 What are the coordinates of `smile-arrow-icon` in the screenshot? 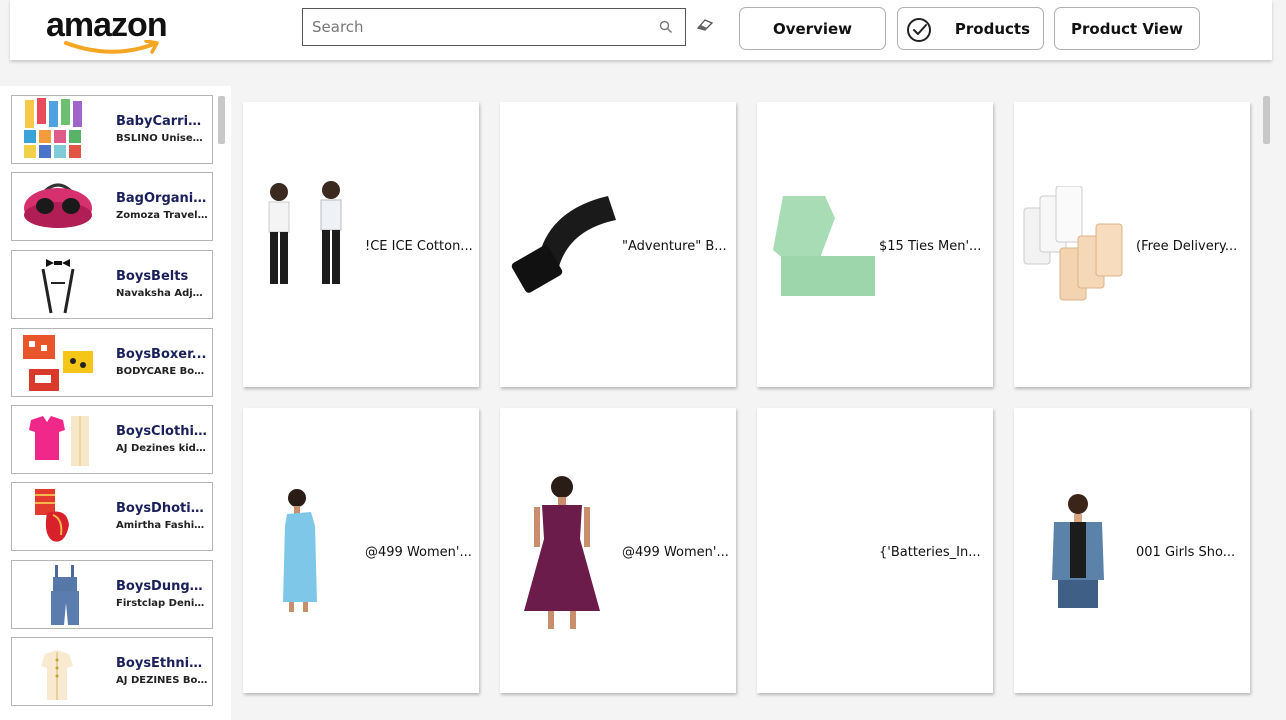 It's located at (111, 47).